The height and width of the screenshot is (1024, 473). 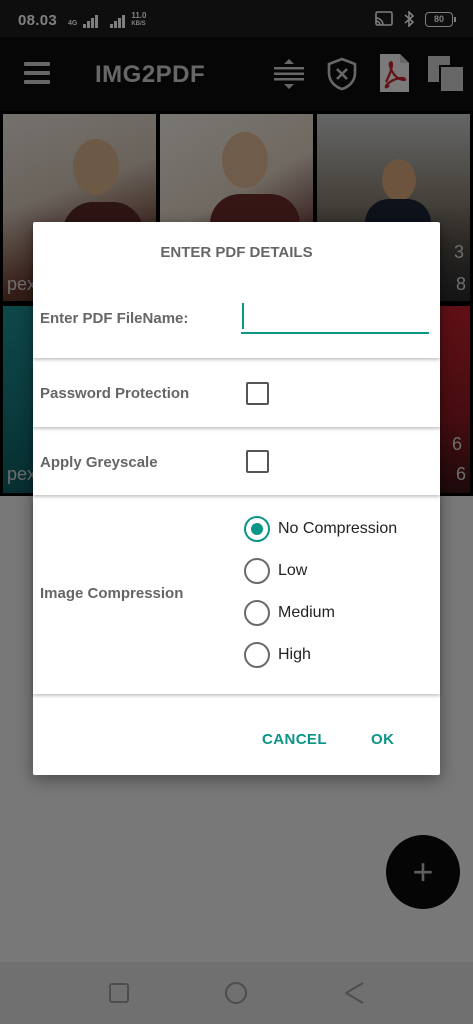 I want to click on password-row: Password Protection, so click(x=236, y=396).